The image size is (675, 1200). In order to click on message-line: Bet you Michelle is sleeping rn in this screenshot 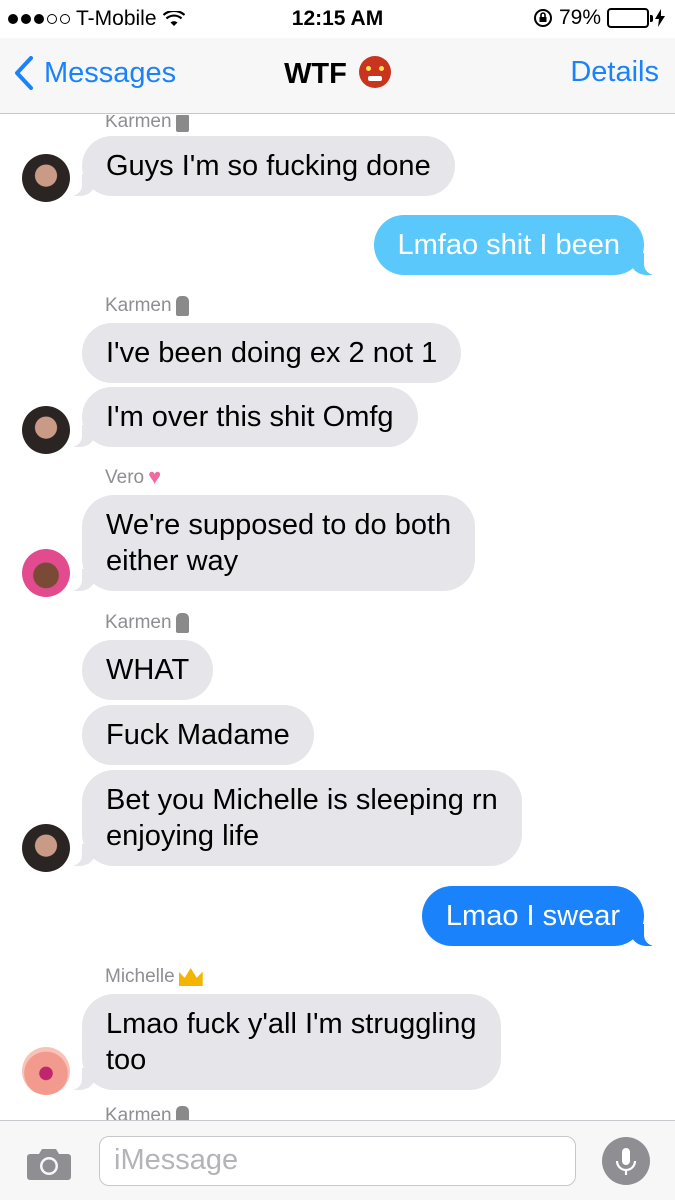, I will do `click(302, 800)`.